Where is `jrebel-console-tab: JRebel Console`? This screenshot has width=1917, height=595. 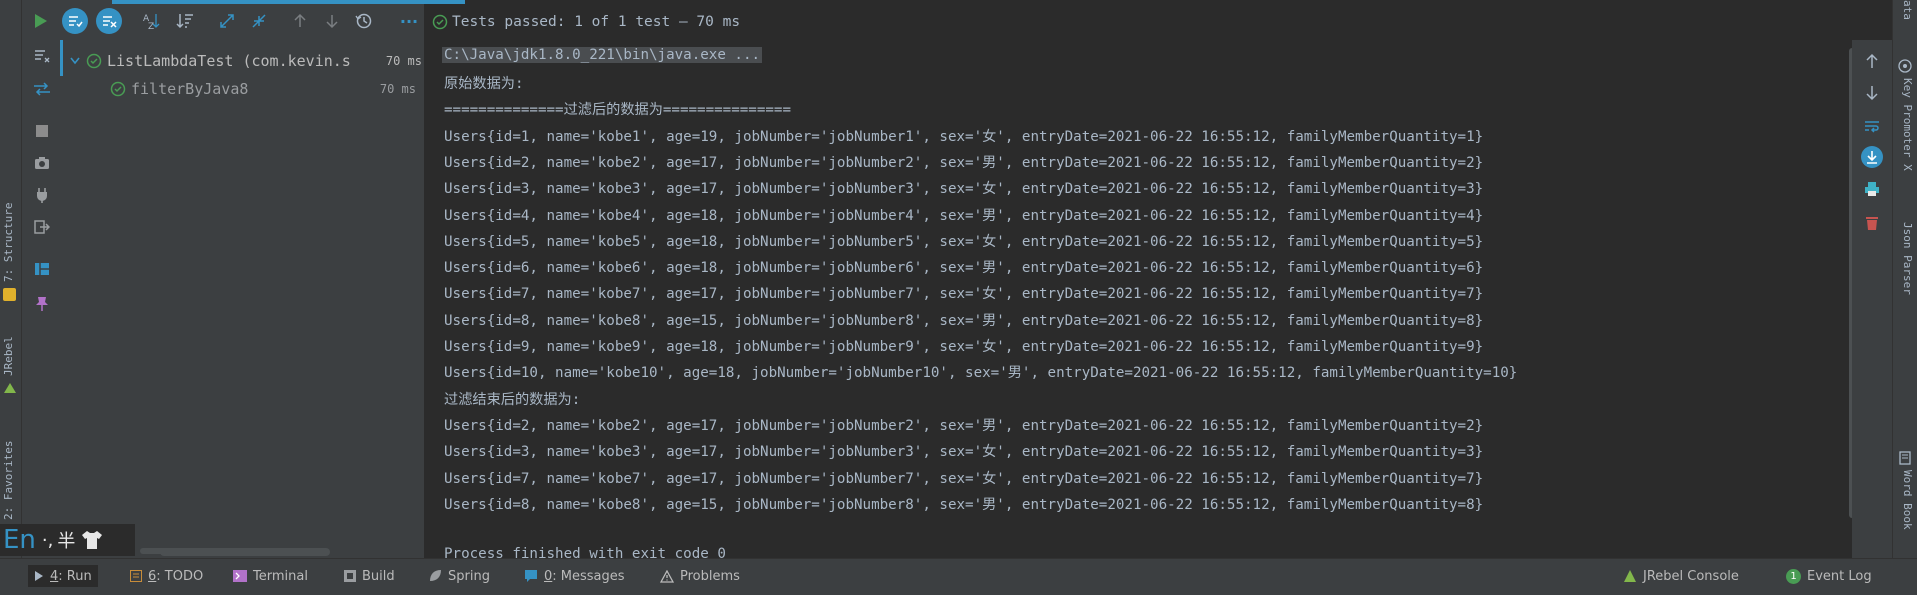
jrebel-console-tab: JRebel Console is located at coordinates (1681, 576).